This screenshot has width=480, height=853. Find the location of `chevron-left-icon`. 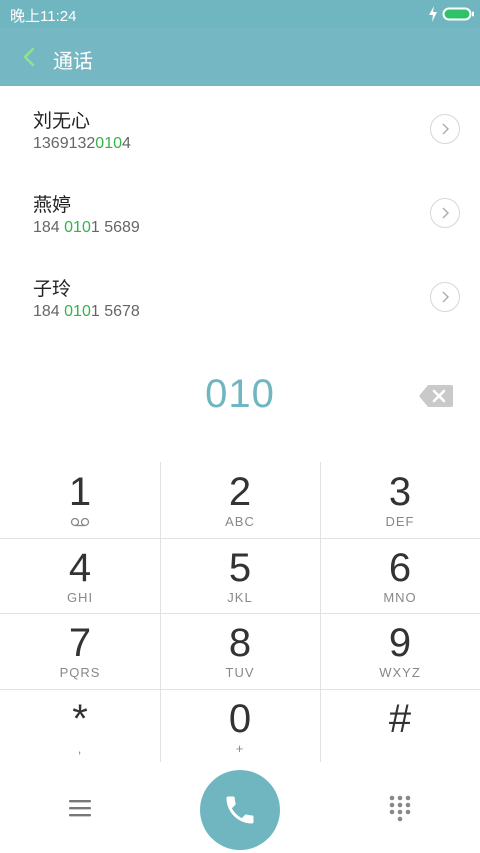

chevron-left-icon is located at coordinates (29, 57).